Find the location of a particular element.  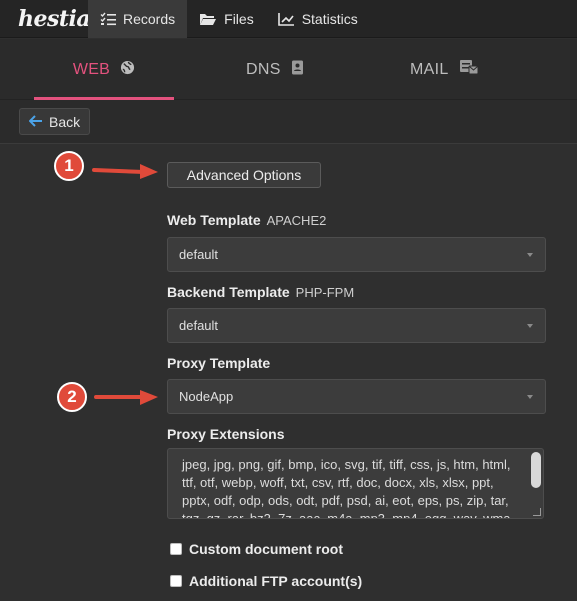

backend-template-label-text: Backend Template is located at coordinates (228, 292).